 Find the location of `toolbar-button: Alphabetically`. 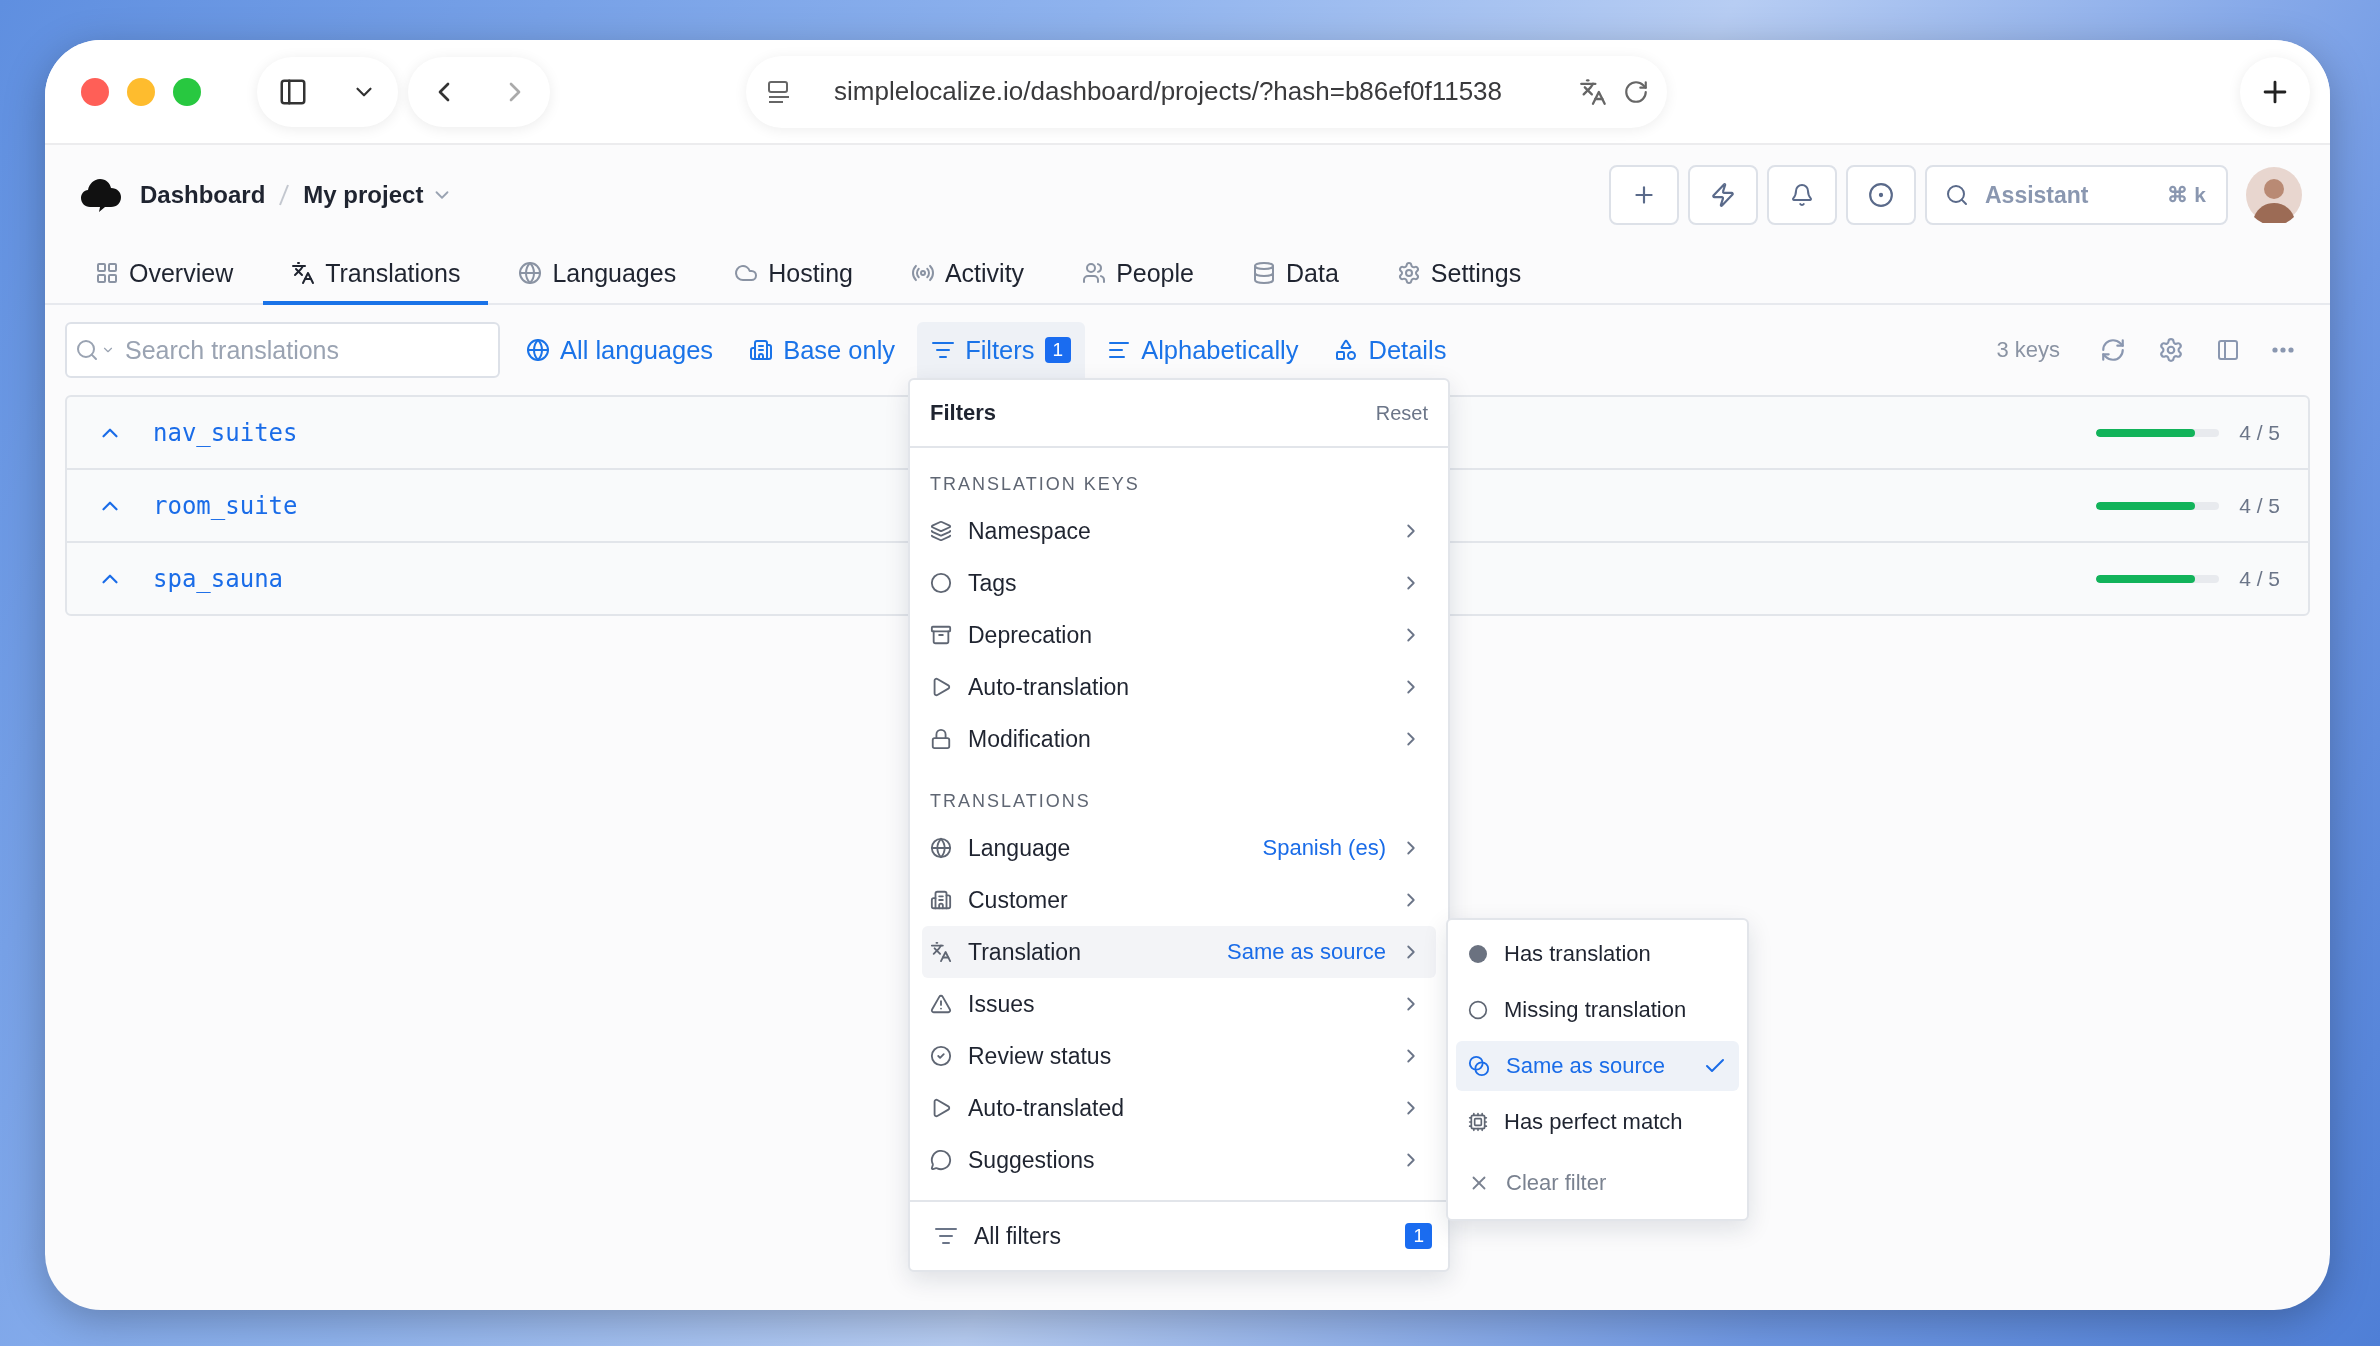

toolbar-button: Alphabetically is located at coordinates (1203, 350).